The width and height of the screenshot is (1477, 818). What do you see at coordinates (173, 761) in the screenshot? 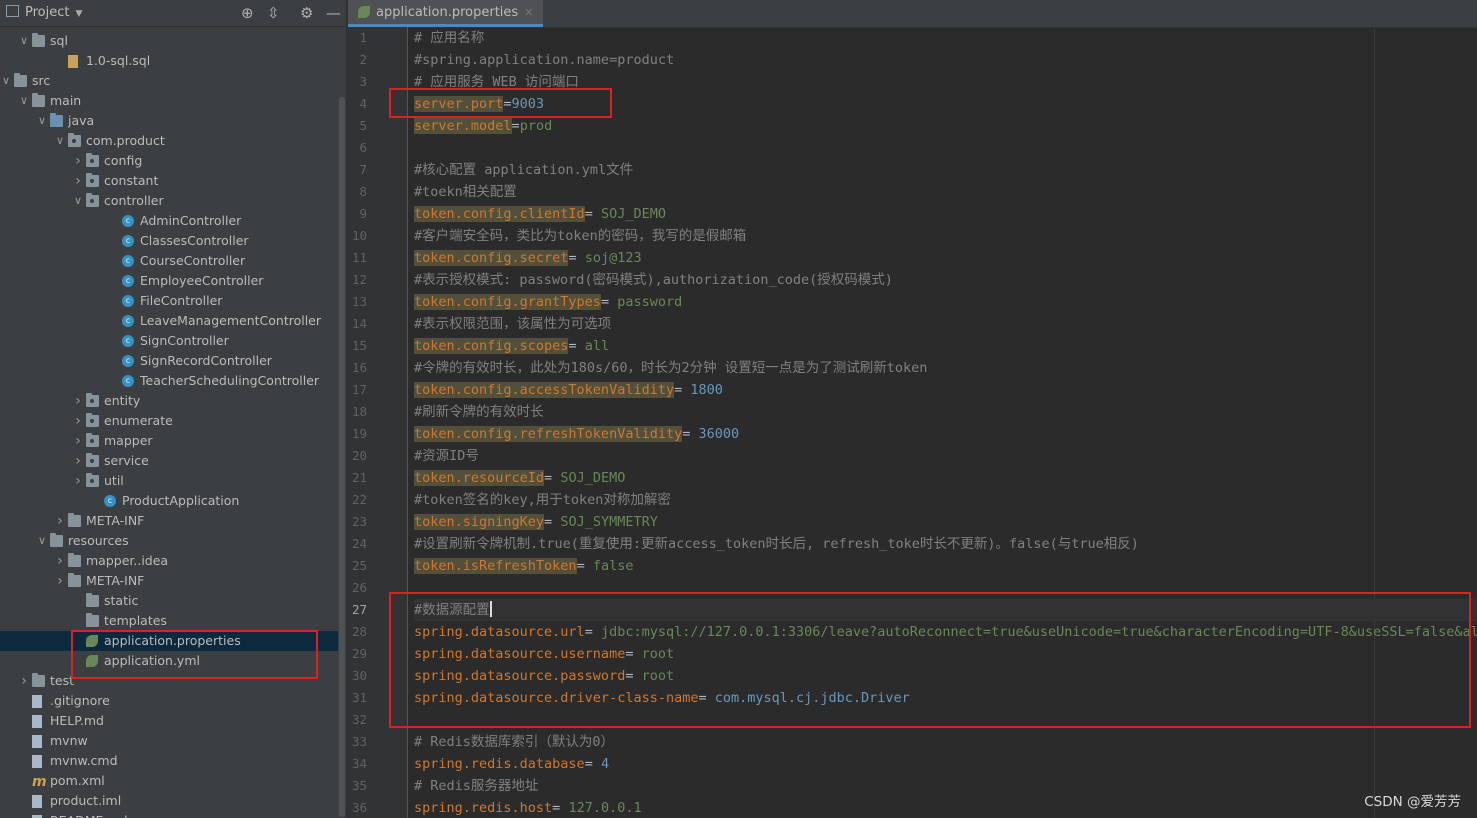
I see `tree-item: mvnw.cmd` at bounding box center [173, 761].